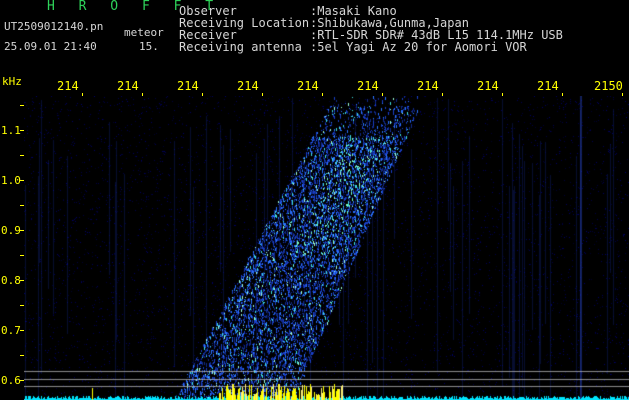 The width and height of the screenshot is (629, 400). What do you see at coordinates (11, 380) in the screenshot?
I see `y-tick-label: 0.6` at bounding box center [11, 380].